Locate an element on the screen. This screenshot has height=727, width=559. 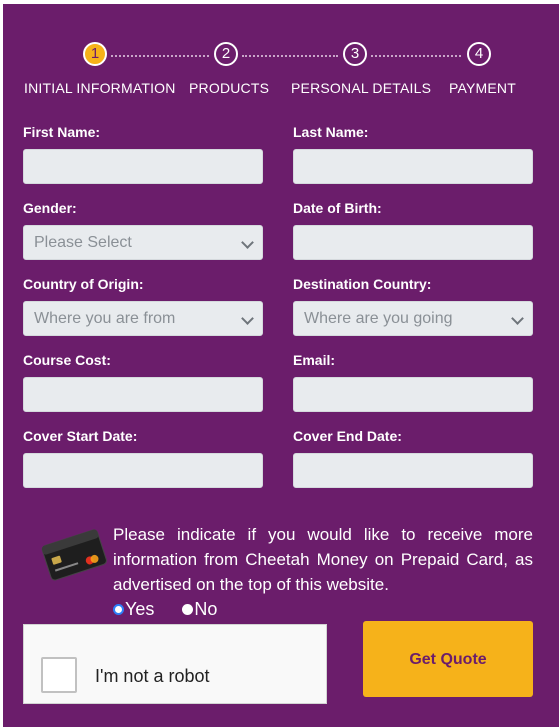
no-radio-label: No is located at coordinates (206, 609).